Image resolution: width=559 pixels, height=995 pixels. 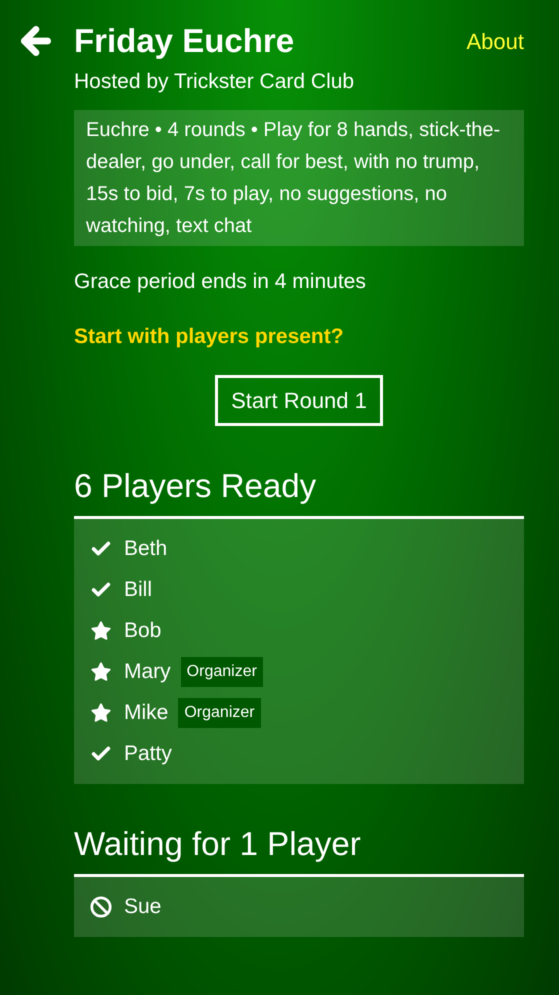 I want to click on player-name: Beth, so click(x=146, y=549).